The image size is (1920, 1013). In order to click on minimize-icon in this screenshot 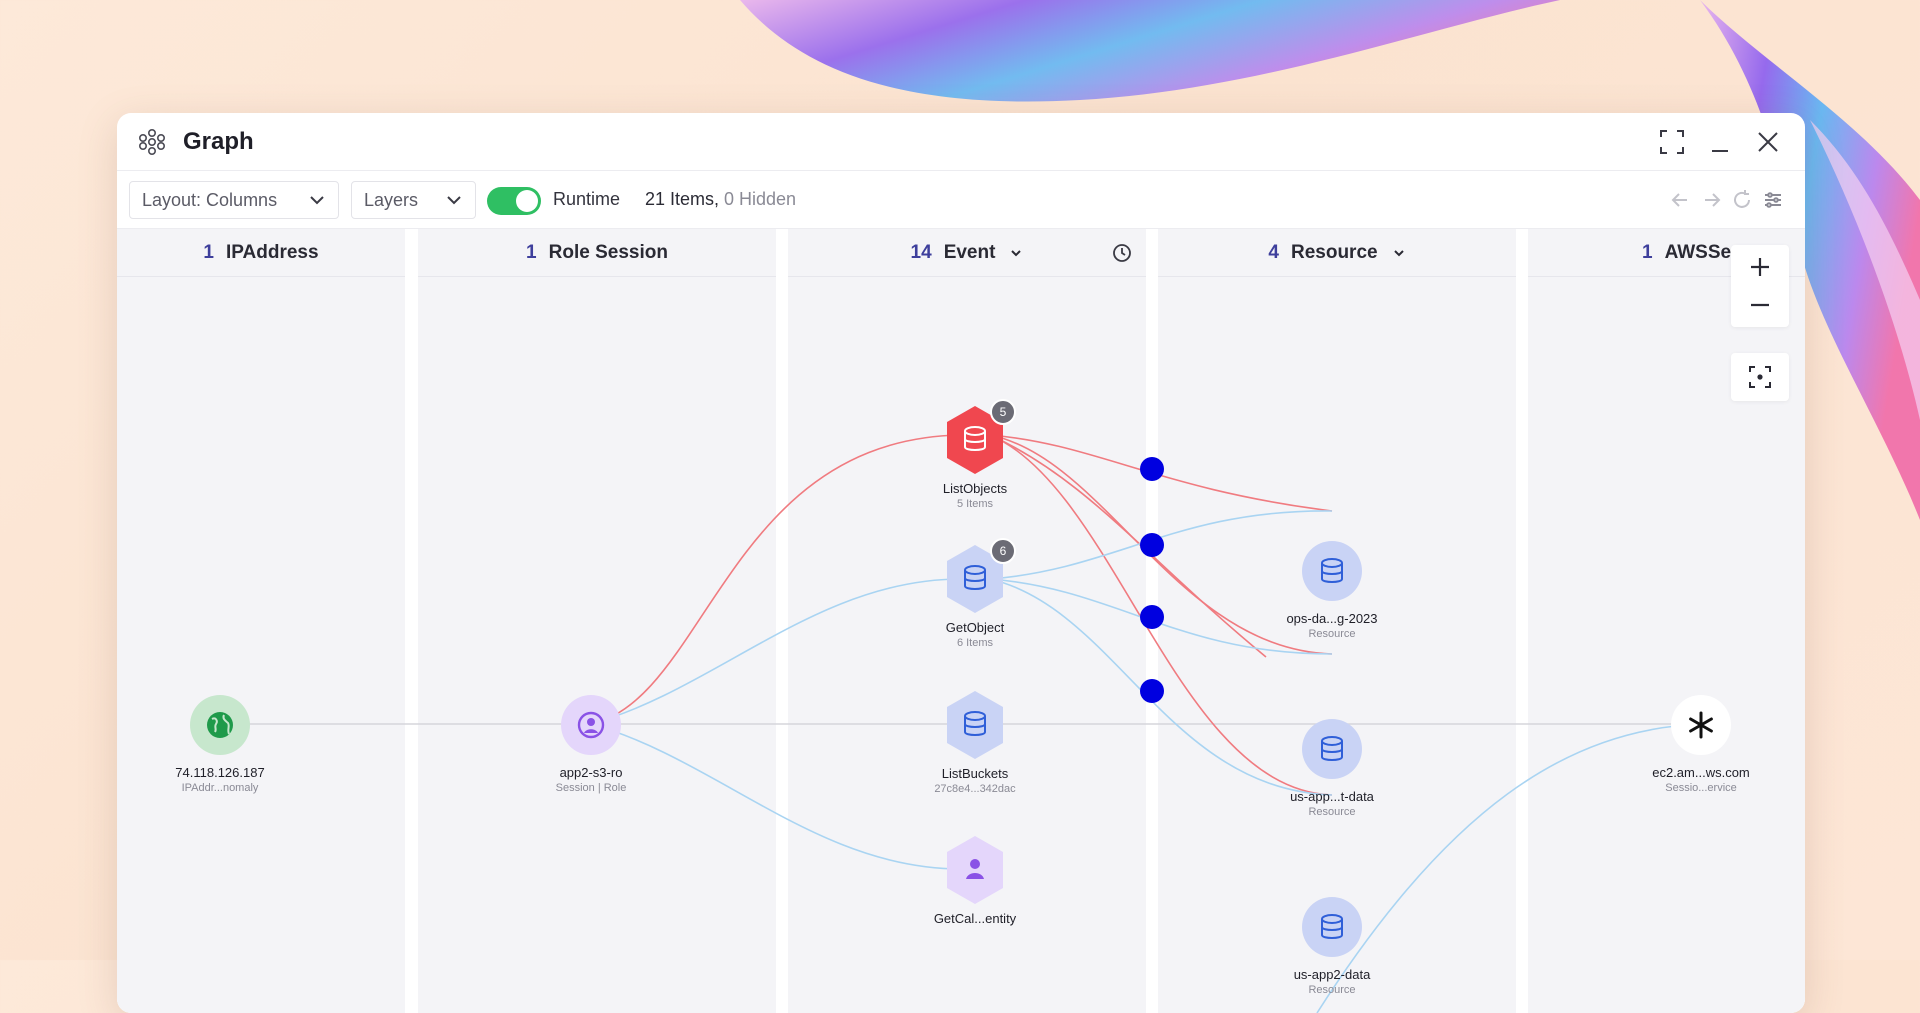, I will do `click(1720, 142)`.